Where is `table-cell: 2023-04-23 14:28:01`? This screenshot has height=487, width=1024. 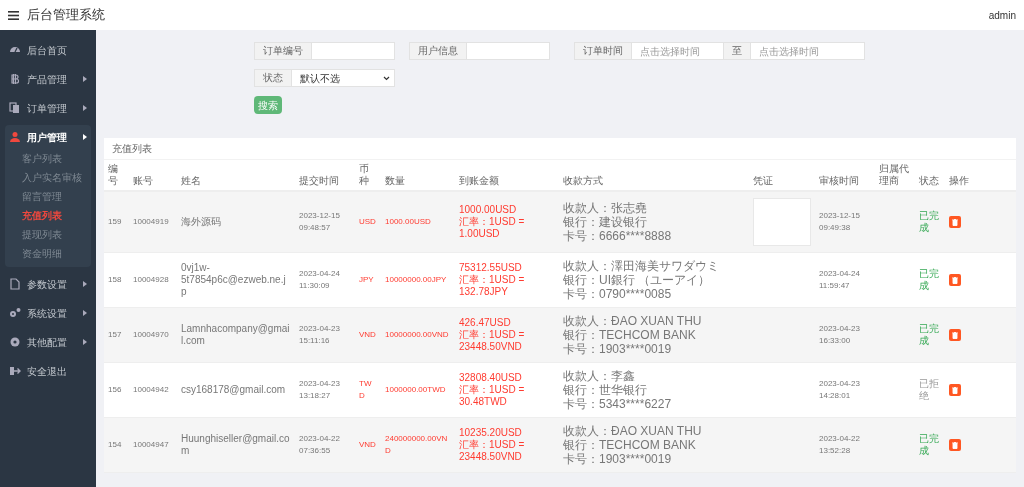 table-cell: 2023-04-23 14:28:01 is located at coordinates (845, 390).